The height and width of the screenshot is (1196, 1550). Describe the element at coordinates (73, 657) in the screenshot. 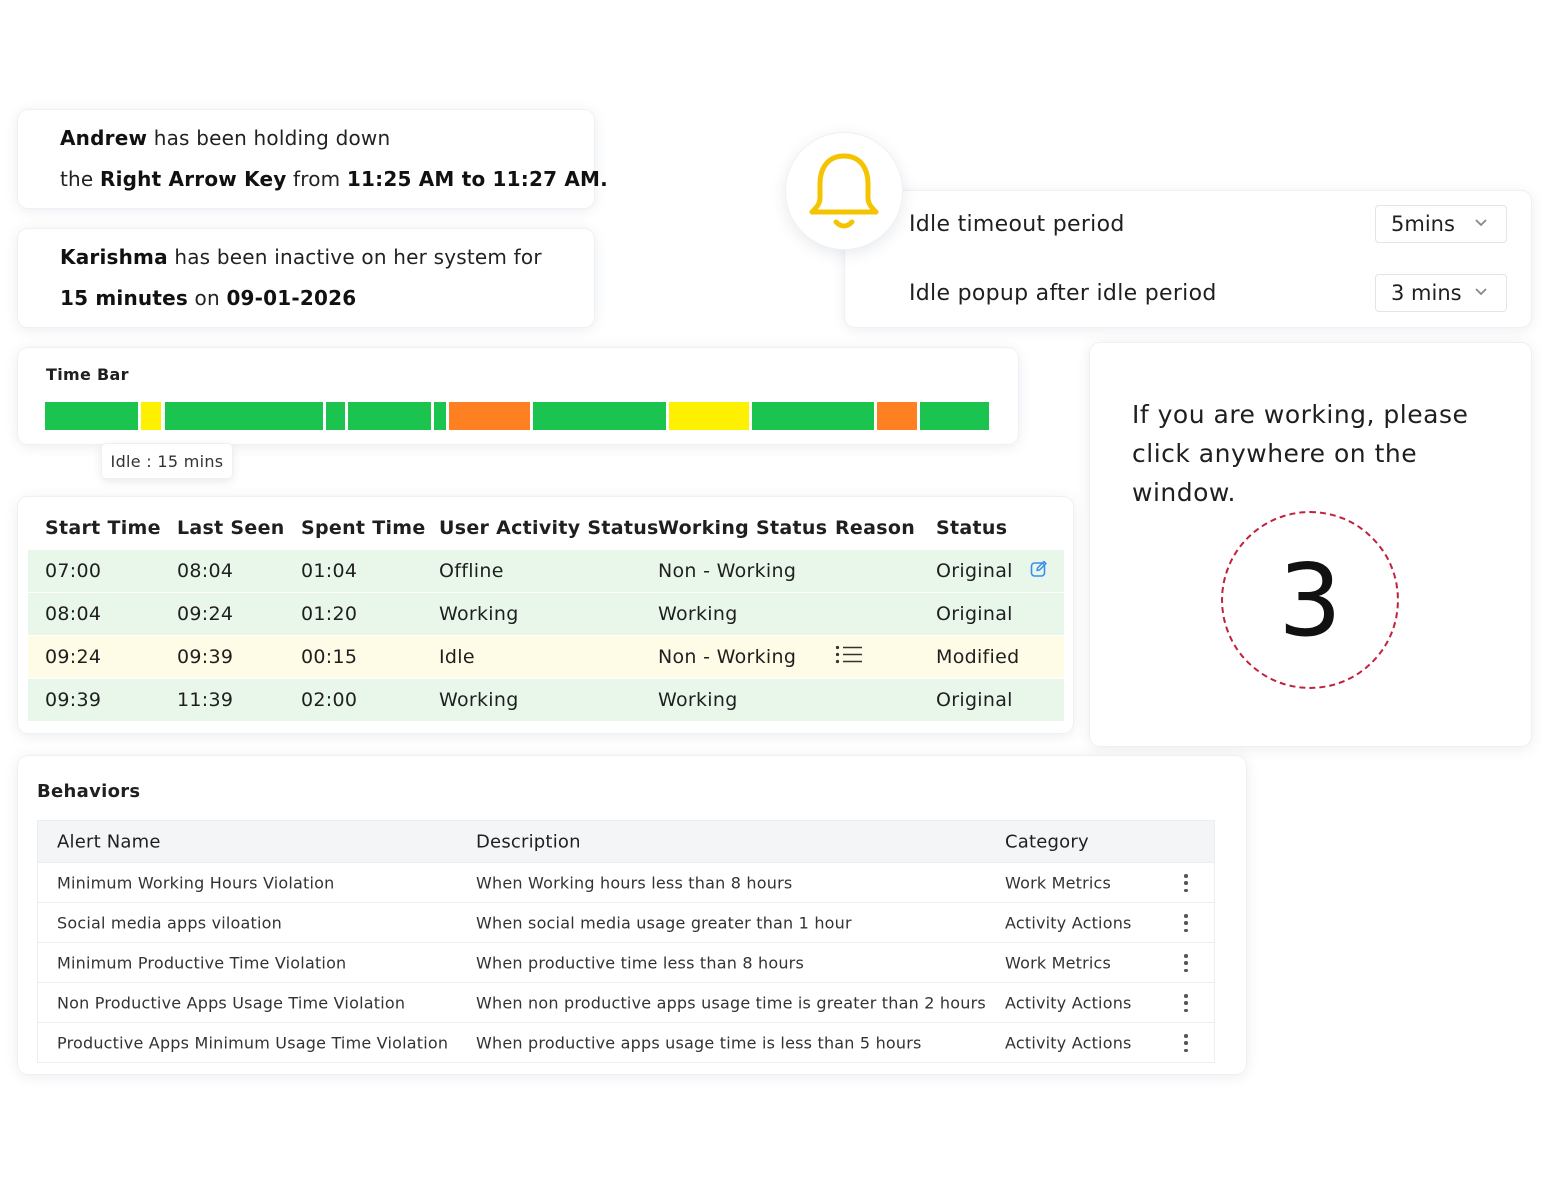

I see `start-time: 09:24` at that location.